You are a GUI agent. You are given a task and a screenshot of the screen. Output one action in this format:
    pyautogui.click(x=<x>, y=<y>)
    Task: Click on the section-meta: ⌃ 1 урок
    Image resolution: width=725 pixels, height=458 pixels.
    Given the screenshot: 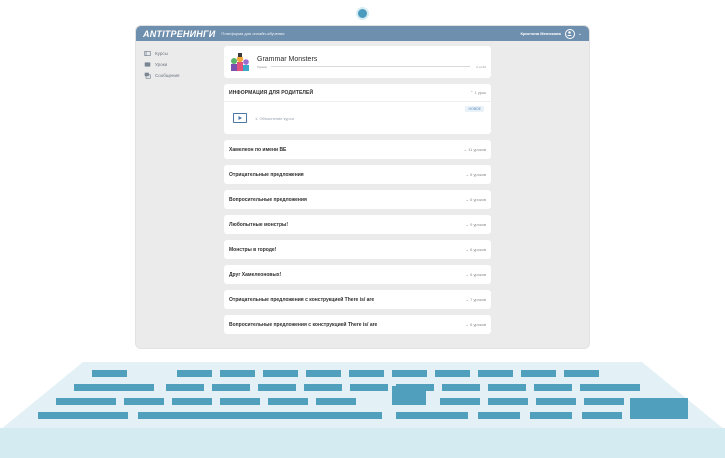 What is the action you would take?
    pyautogui.click(x=478, y=92)
    